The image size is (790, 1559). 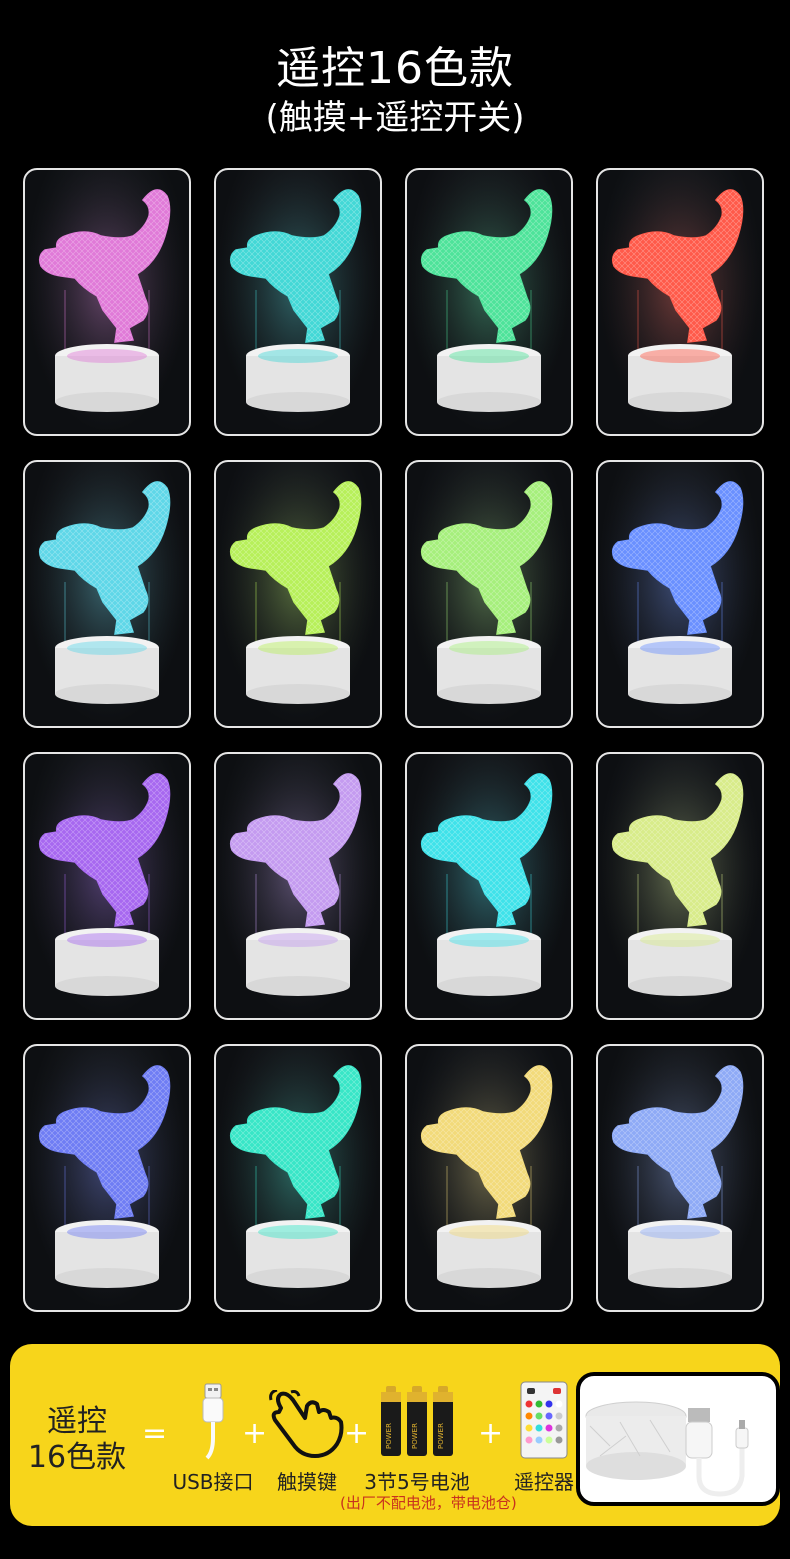 I want to click on battery-brand-text-2: POWER, so click(x=415, y=1436).